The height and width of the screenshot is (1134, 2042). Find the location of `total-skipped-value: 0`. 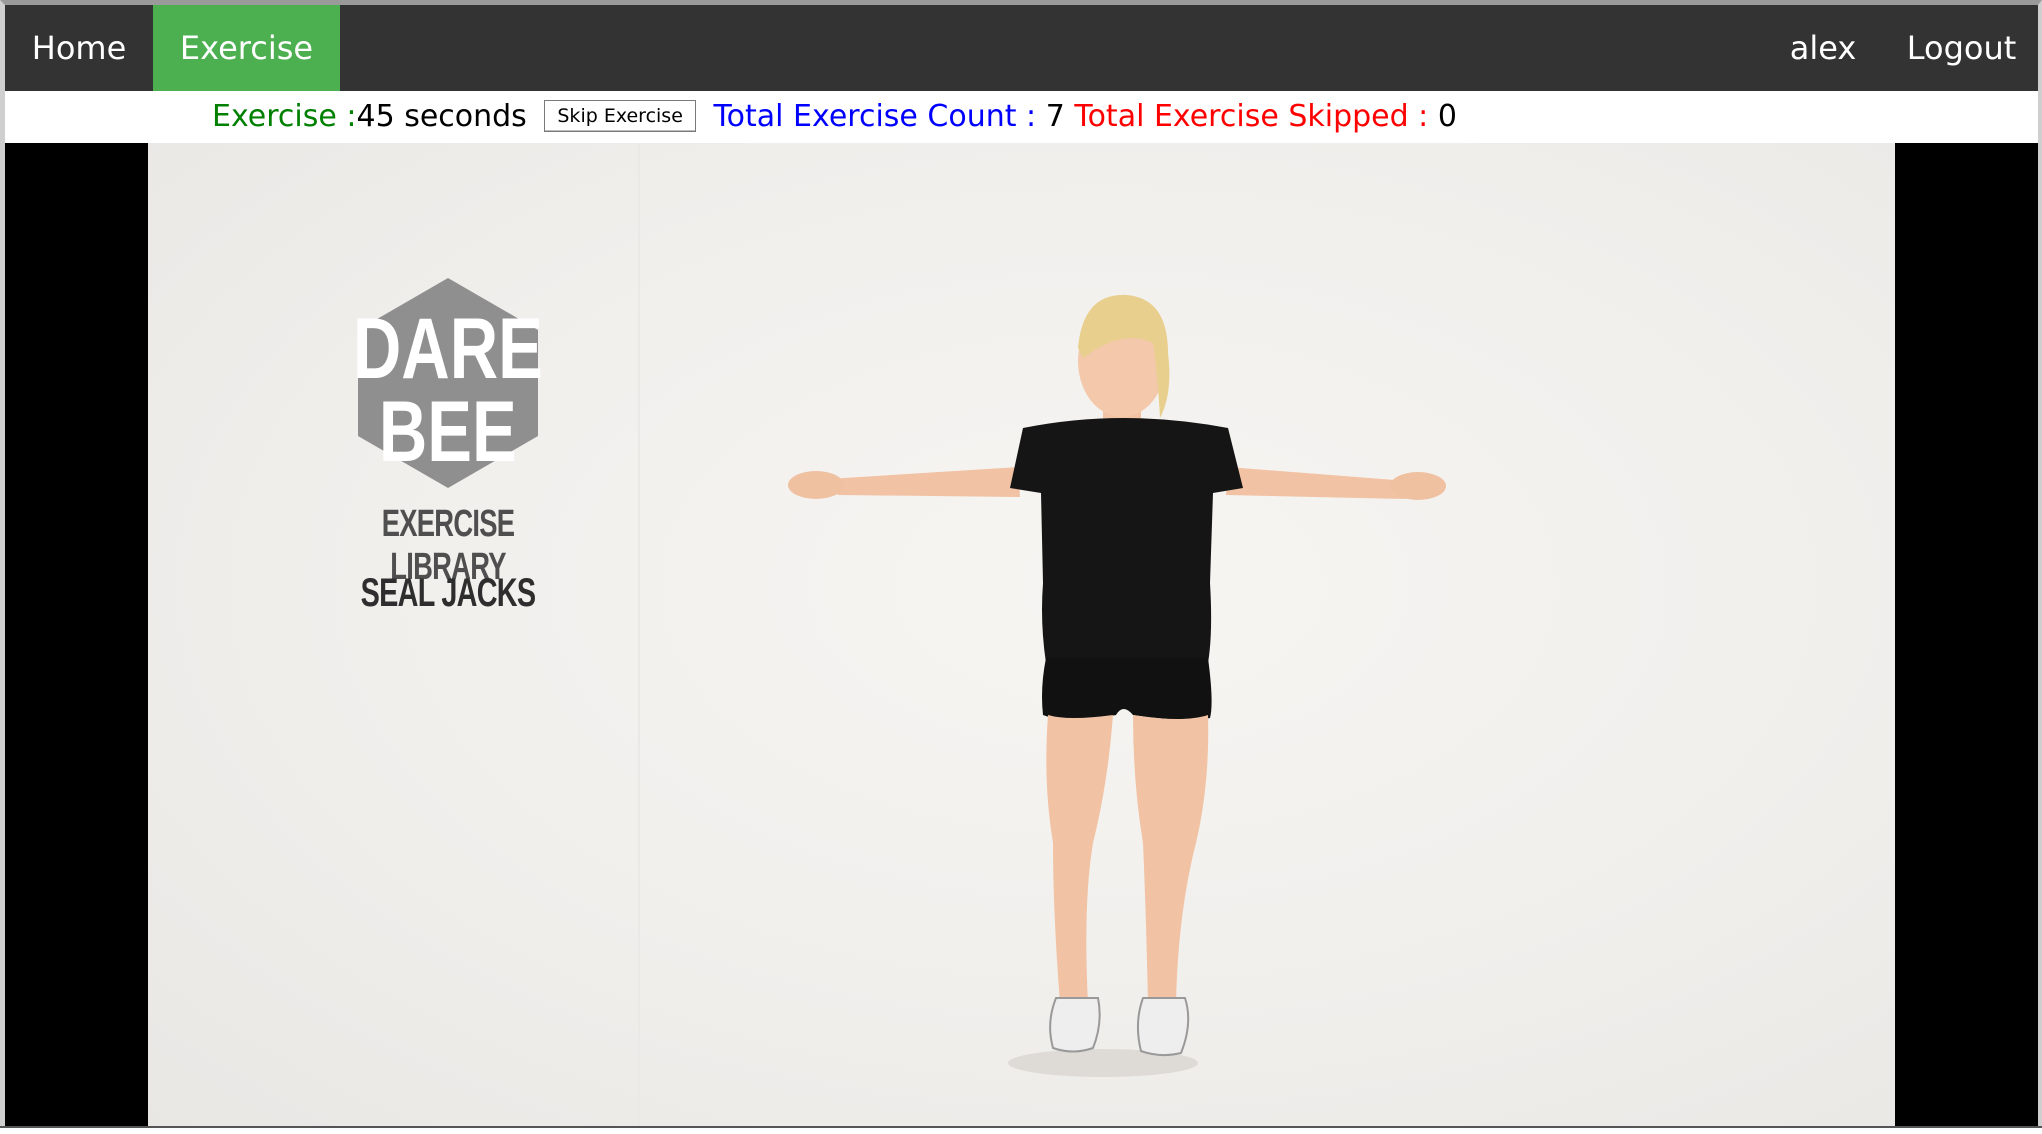

total-skipped-value: 0 is located at coordinates (1447, 116).